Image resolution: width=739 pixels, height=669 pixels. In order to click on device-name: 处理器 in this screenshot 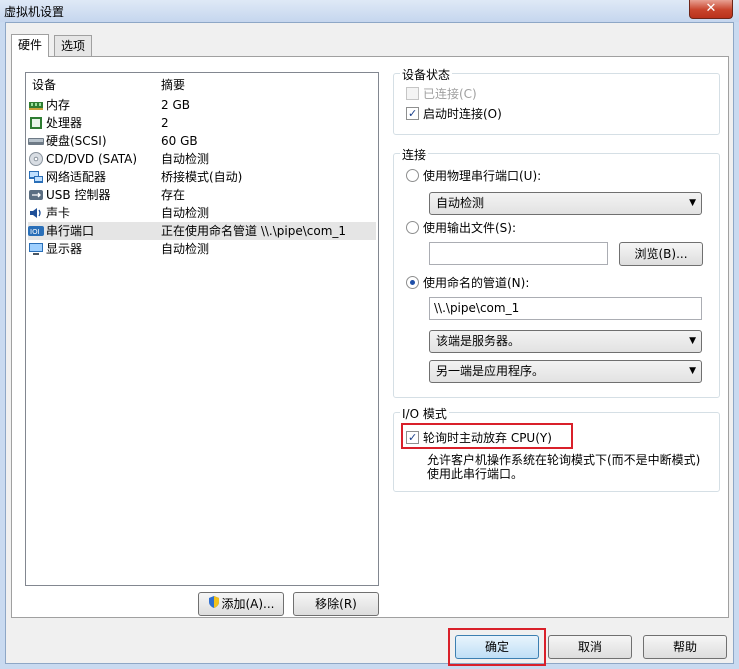, I will do `click(64, 123)`.